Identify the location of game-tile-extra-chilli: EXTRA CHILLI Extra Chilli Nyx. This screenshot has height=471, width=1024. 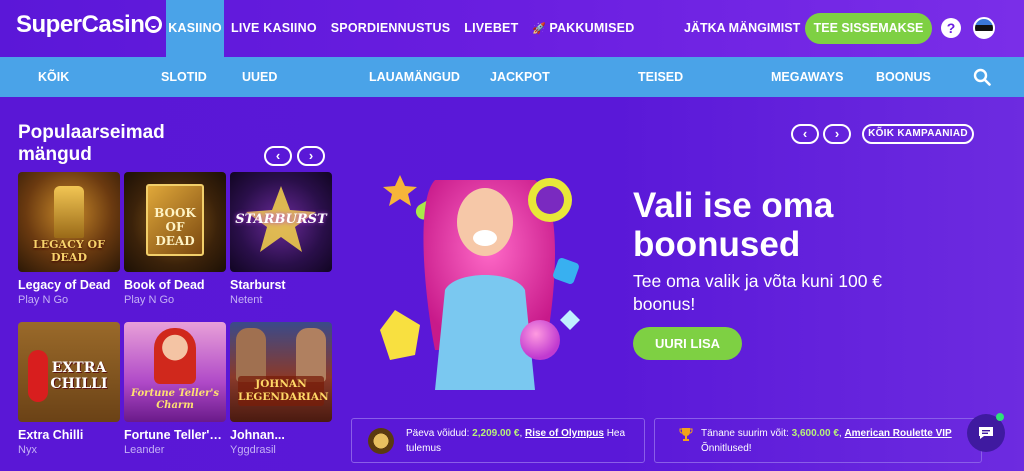
(69, 389).